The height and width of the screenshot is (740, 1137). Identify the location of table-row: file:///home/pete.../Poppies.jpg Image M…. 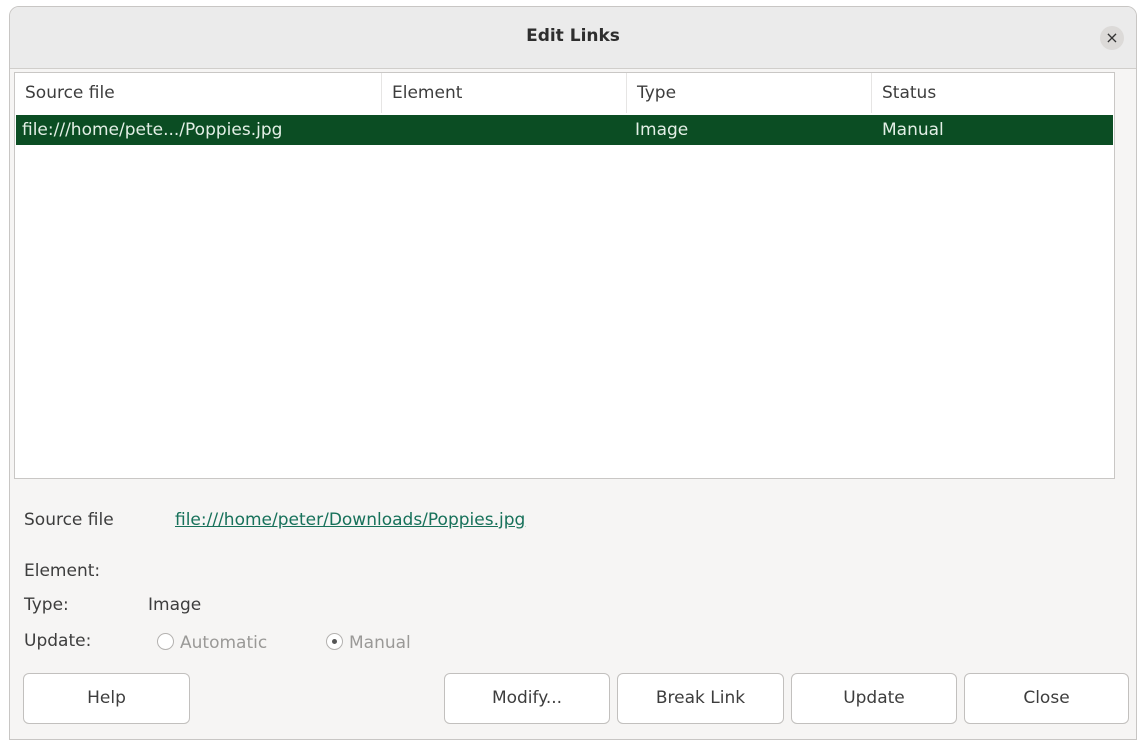
(564, 130).